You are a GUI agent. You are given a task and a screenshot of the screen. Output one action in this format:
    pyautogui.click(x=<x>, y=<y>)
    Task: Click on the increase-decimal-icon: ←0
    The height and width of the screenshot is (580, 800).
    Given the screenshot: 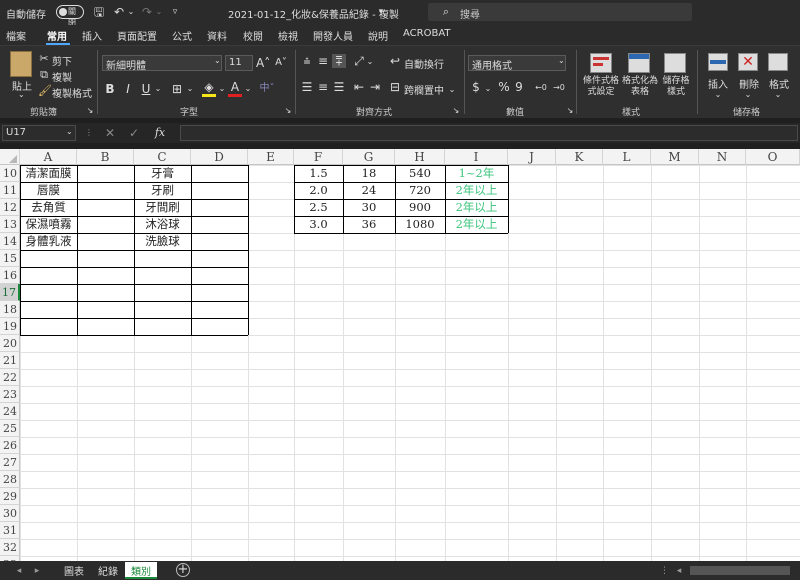 What is the action you would take?
    pyautogui.click(x=541, y=88)
    